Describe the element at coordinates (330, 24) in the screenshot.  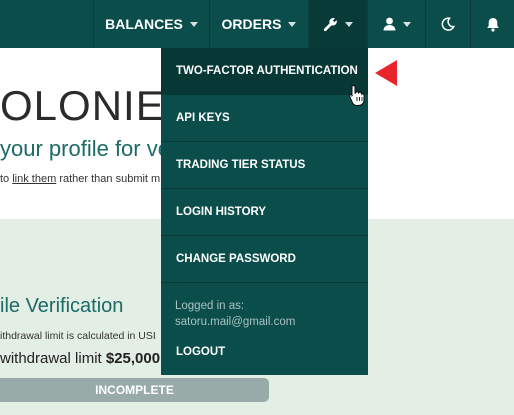
I see `wrench-icon` at that location.